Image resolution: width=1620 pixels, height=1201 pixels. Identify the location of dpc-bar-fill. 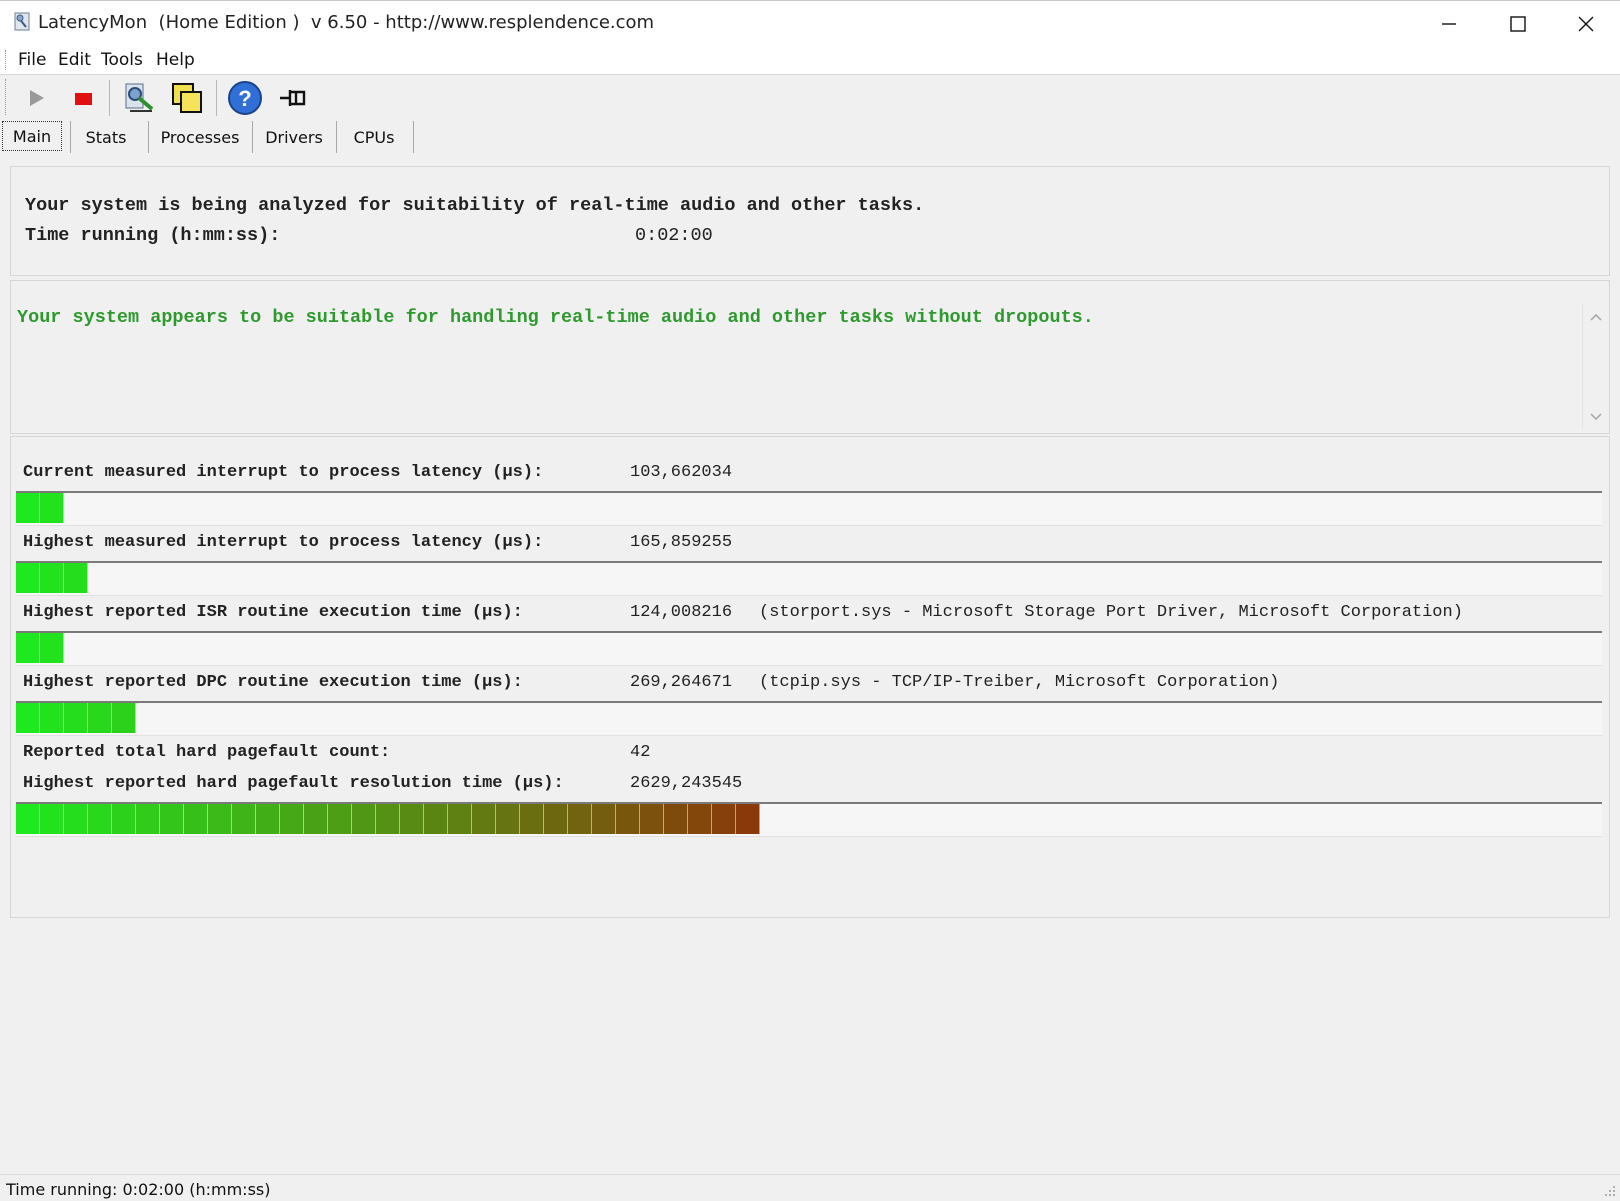
(76, 718).